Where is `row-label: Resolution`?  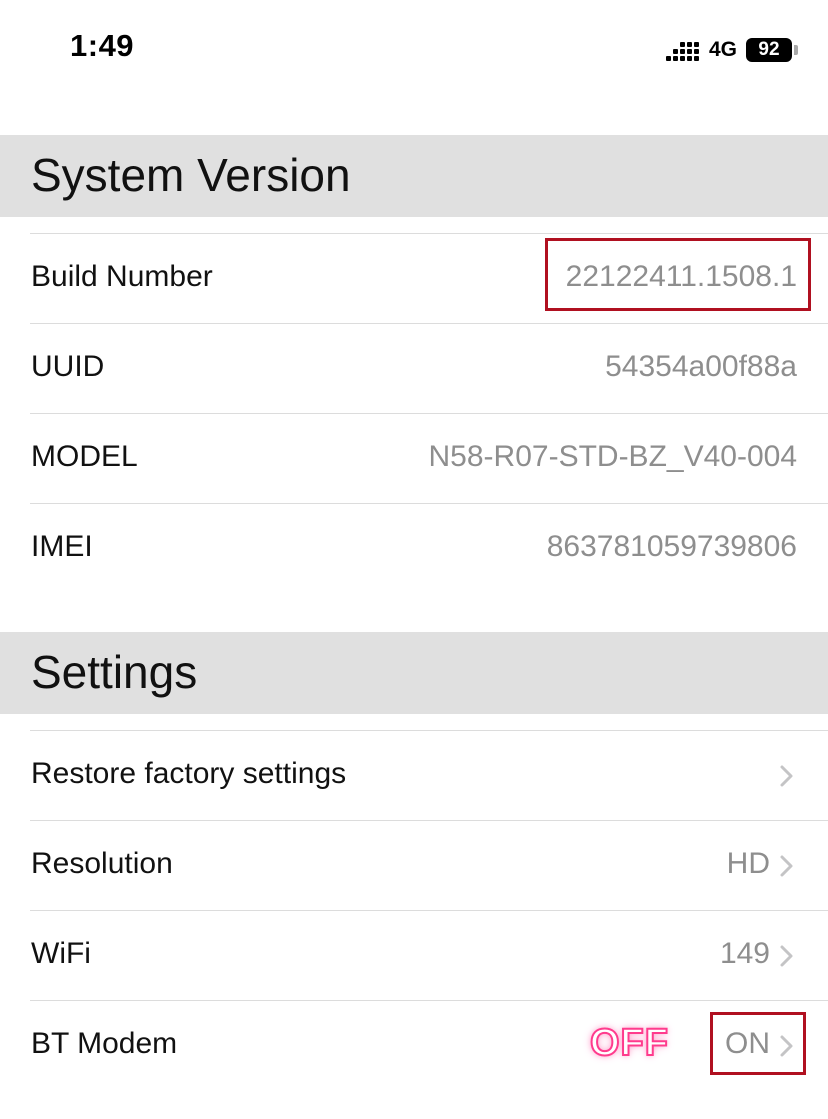
row-label: Resolution is located at coordinates (102, 863).